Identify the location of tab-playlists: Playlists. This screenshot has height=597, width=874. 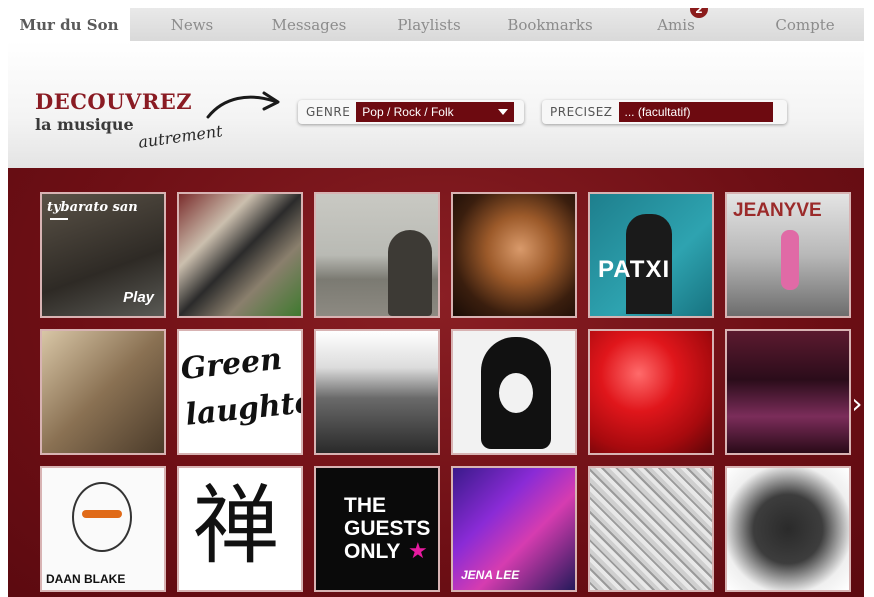
(429, 24).